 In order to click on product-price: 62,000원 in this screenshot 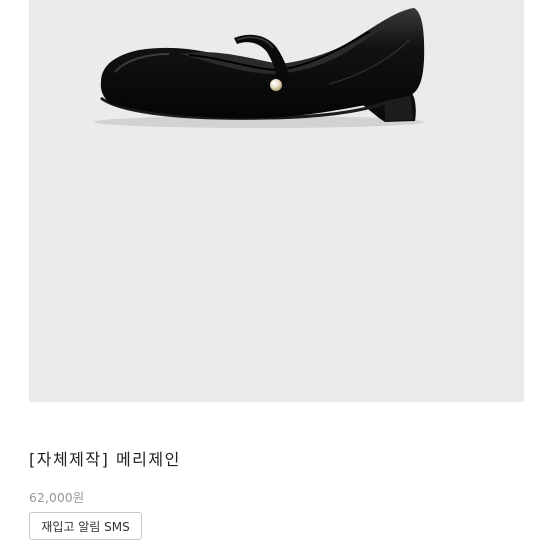, I will do `click(57, 497)`.